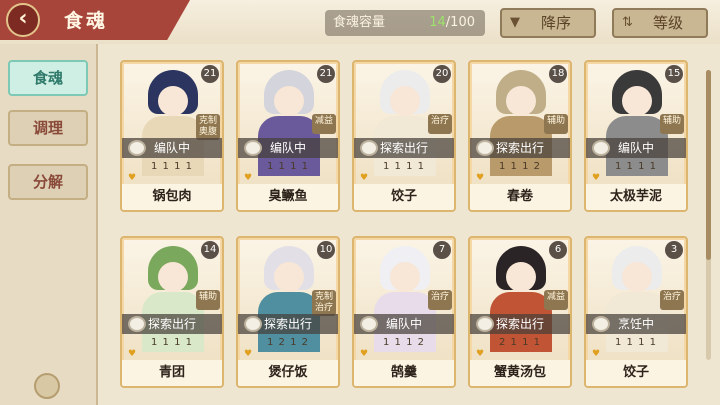  I want to click on sidebar-item-cook: 调理, so click(48, 128).